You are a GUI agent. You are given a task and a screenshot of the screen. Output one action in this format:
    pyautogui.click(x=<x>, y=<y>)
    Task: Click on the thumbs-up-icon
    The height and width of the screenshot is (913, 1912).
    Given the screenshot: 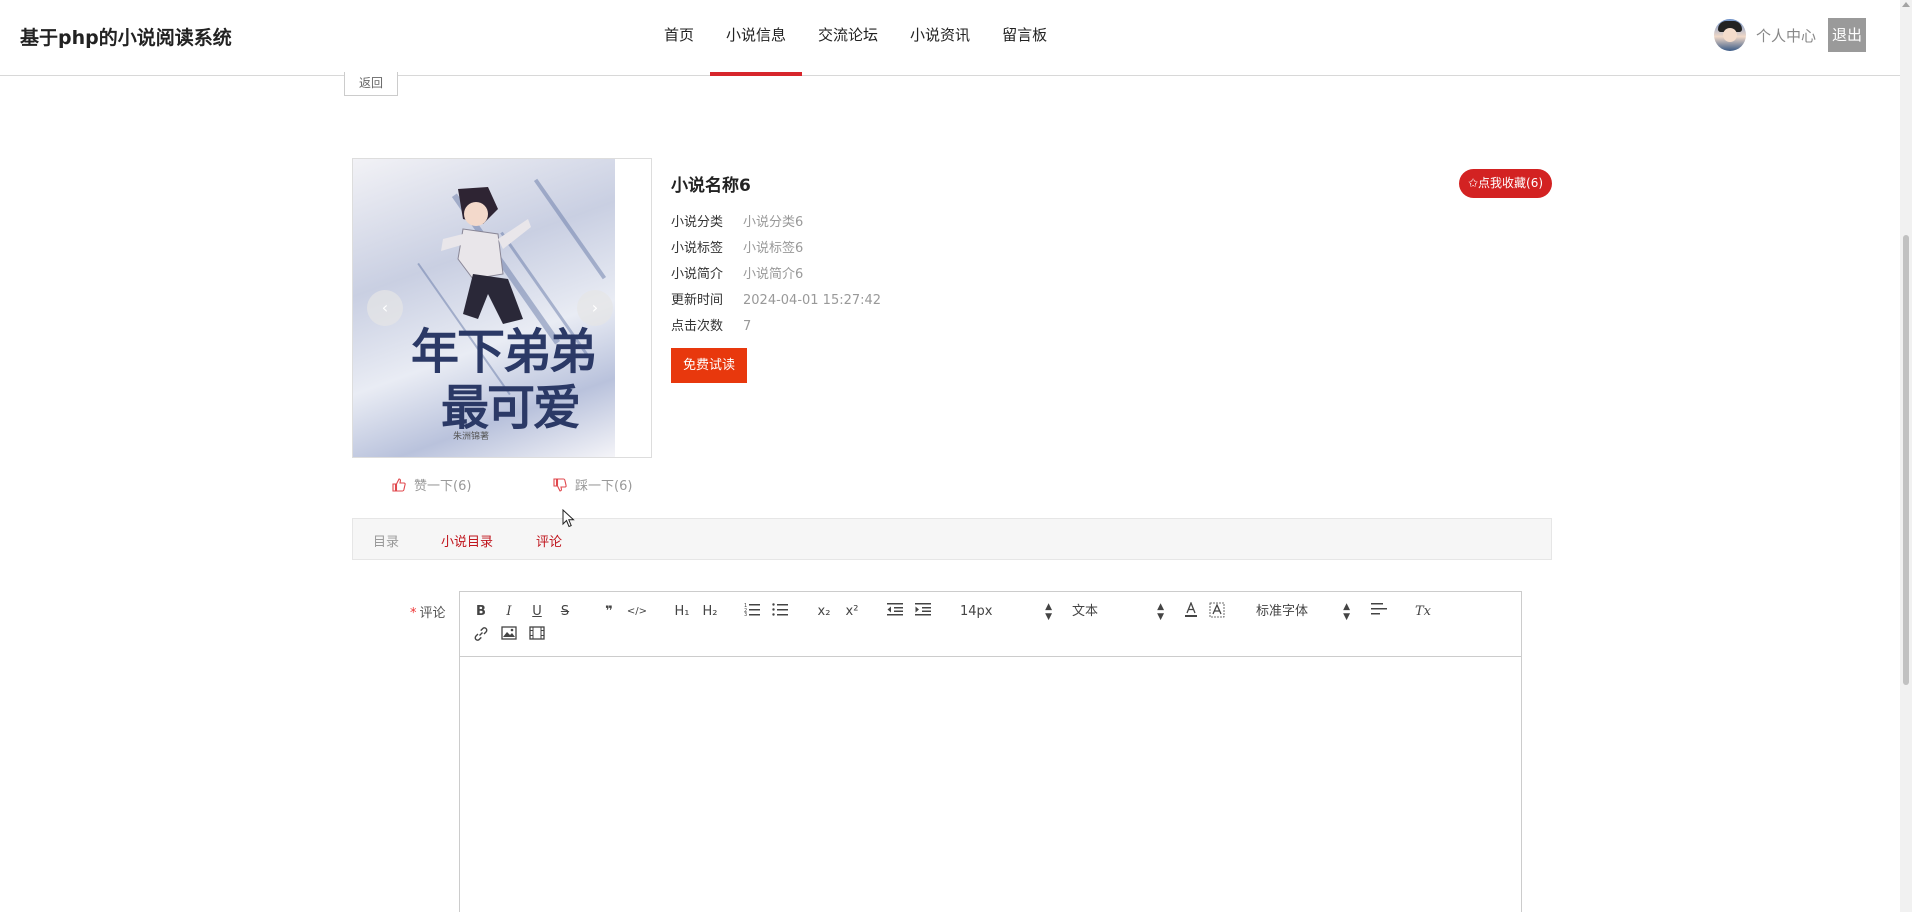 What is the action you would take?
    pyautogui.click(x=399, y=484)
    